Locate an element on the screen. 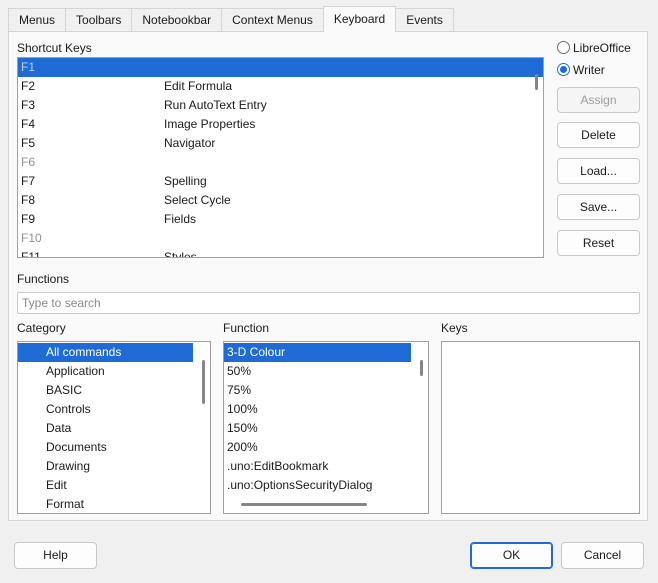 This screenshot has width=658, height=583. tab-menus: Menus is located at coordinates (37, 20).